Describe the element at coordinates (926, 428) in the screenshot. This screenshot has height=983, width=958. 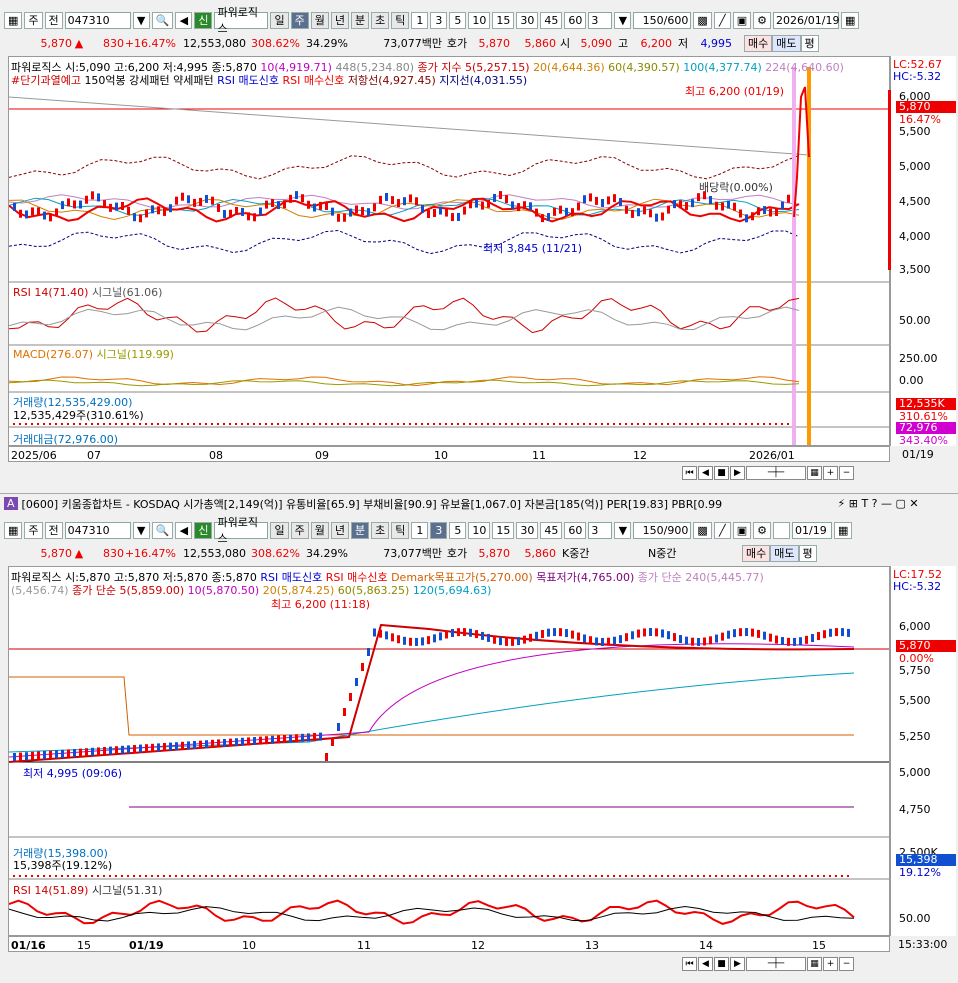
I see `amt-tag: 72,976` at that location.